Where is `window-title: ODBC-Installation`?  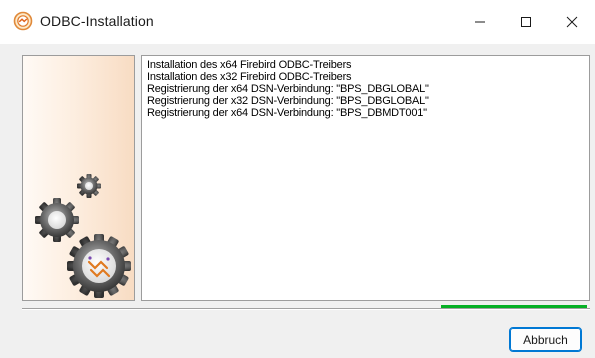
window-title: ODBC-Installation is located at coordinates (97, 21).